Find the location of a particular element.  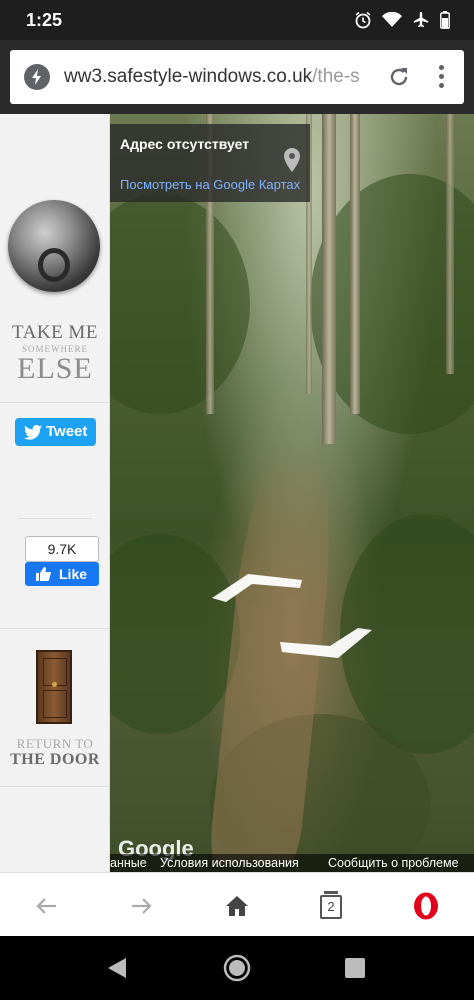

lightning-icon is located at coordinates (37, 77).